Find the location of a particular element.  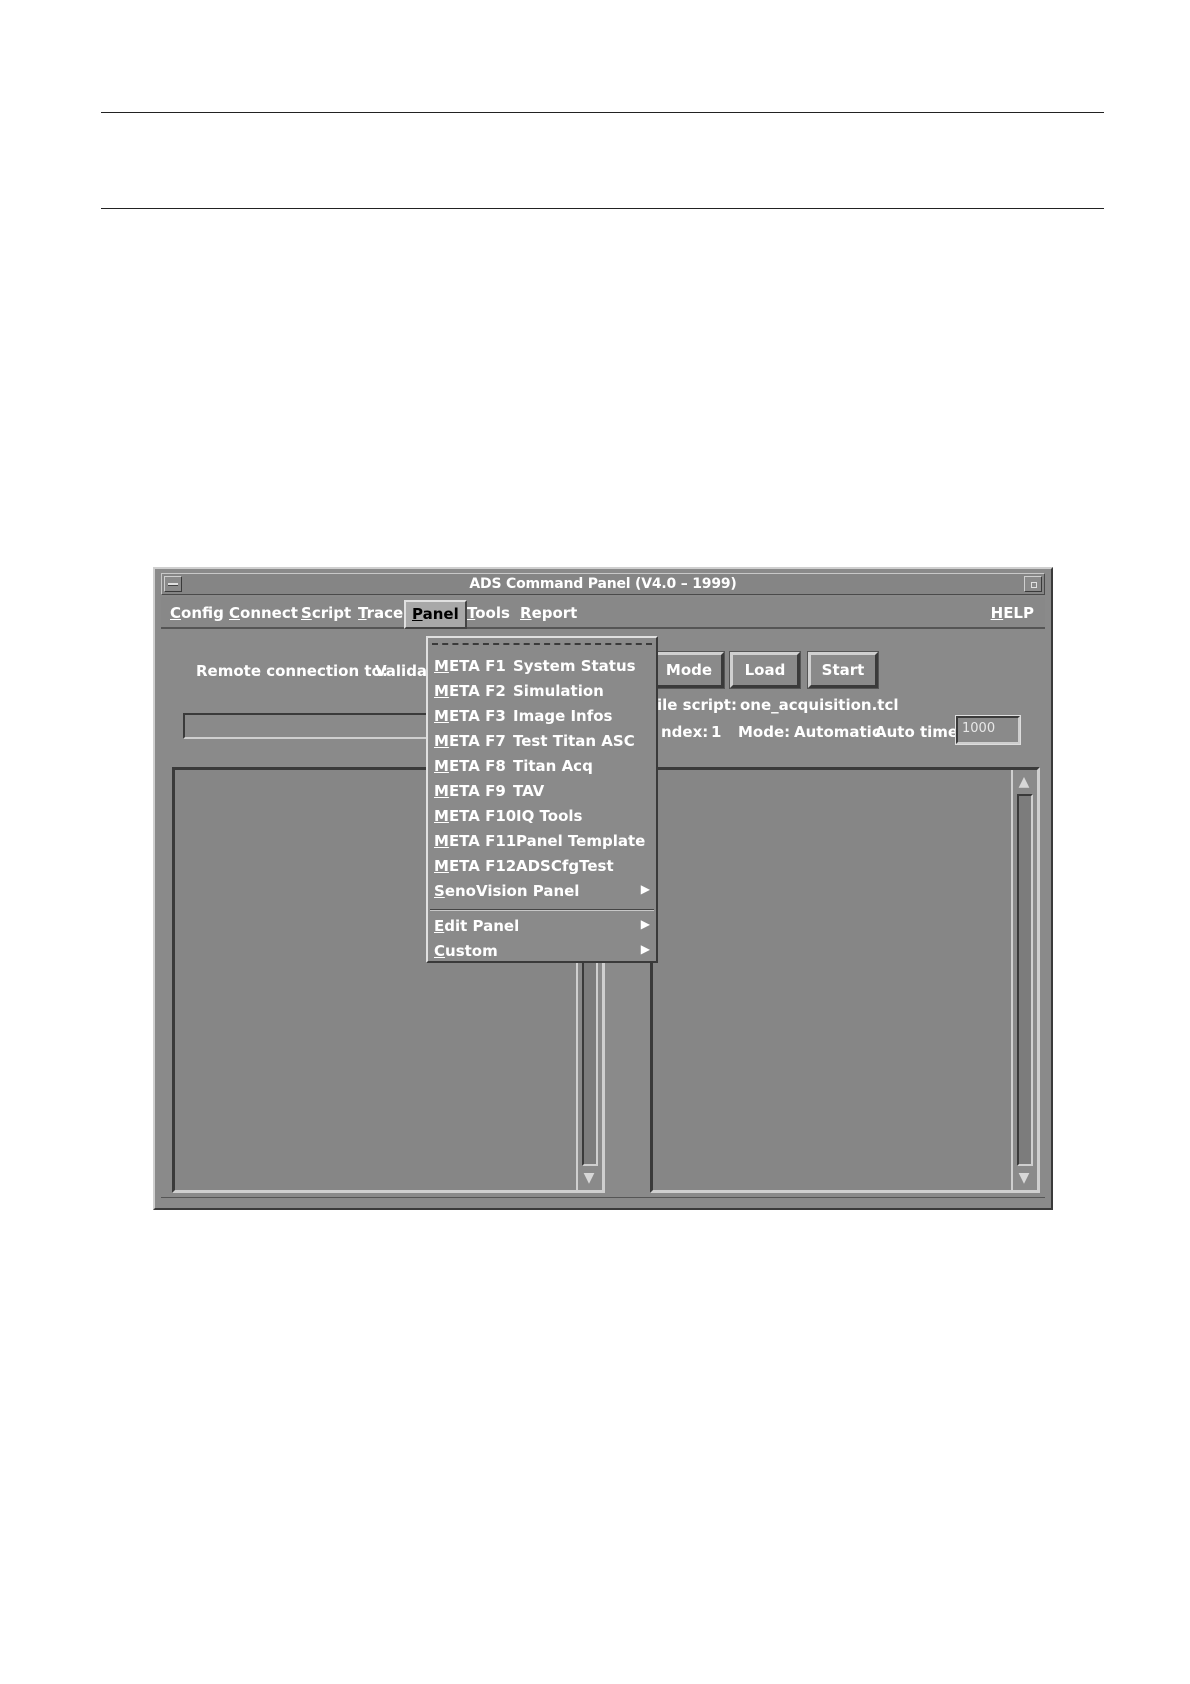

auto-time-label: Auto time: is located at coordinates (920, 732).